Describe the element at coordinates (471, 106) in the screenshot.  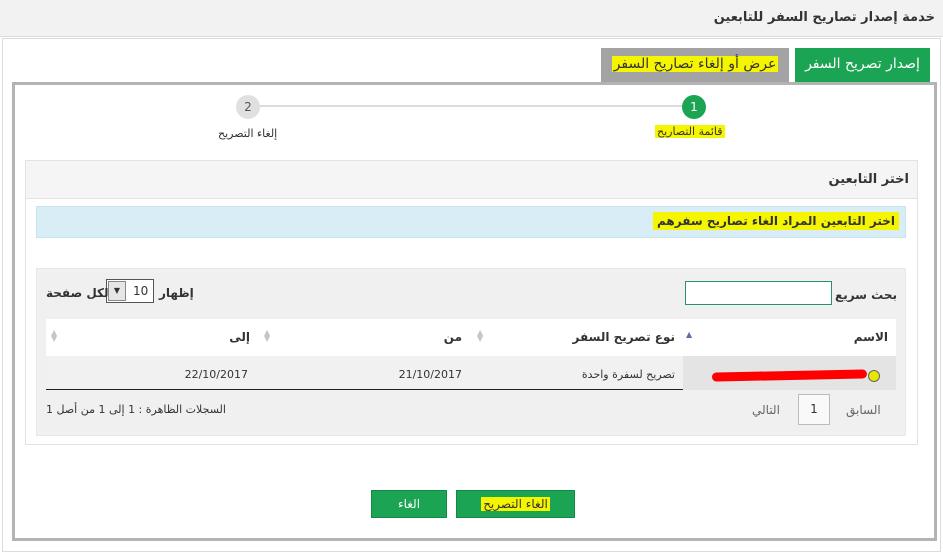
I see `wizard-progress-line` at that location.